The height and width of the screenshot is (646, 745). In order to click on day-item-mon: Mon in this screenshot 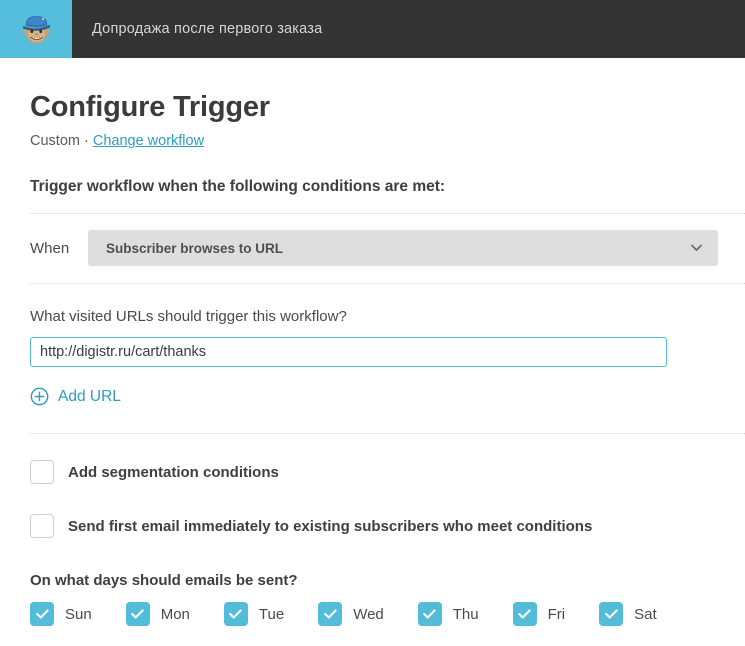, I will do `click(157, 614)`.